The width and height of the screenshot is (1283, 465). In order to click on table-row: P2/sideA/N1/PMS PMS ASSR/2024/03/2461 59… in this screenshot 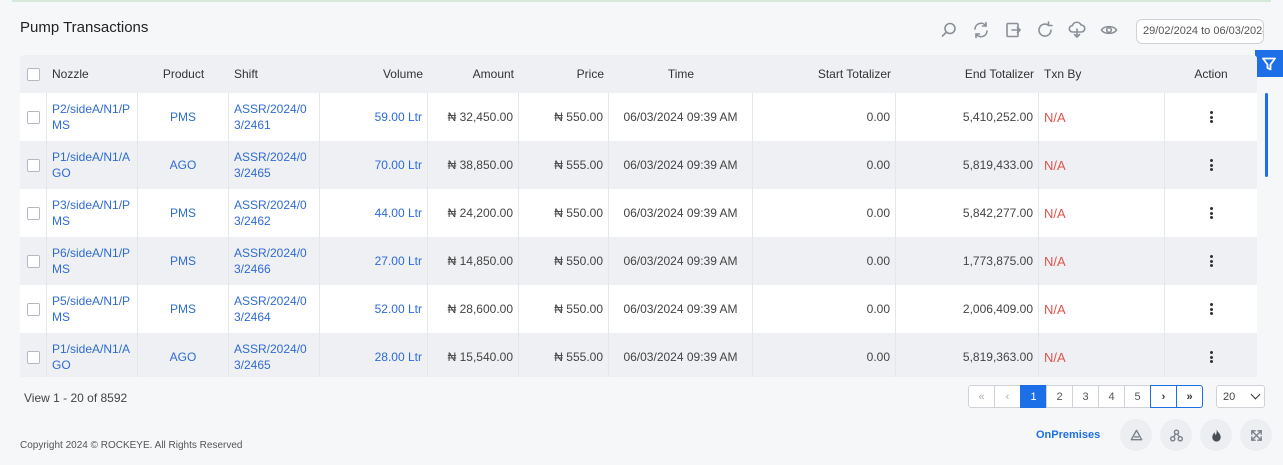, I will do `click(638, 117)`.